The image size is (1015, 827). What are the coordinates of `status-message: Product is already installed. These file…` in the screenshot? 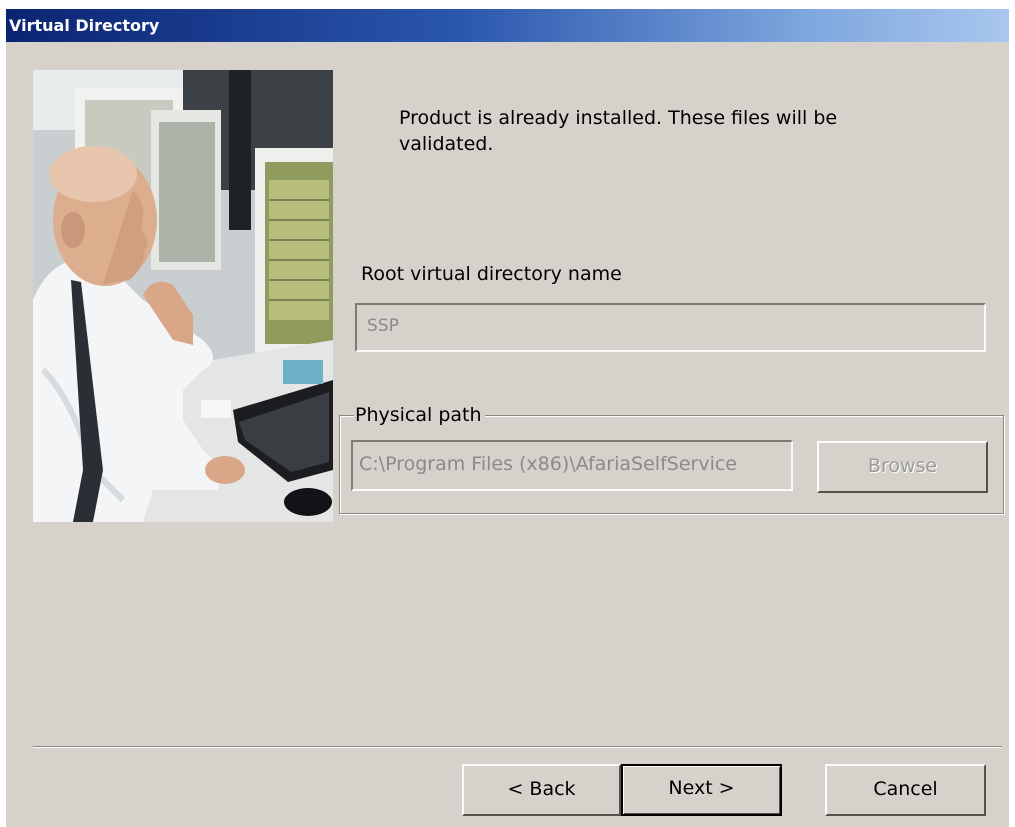 It's located at (618, 131).